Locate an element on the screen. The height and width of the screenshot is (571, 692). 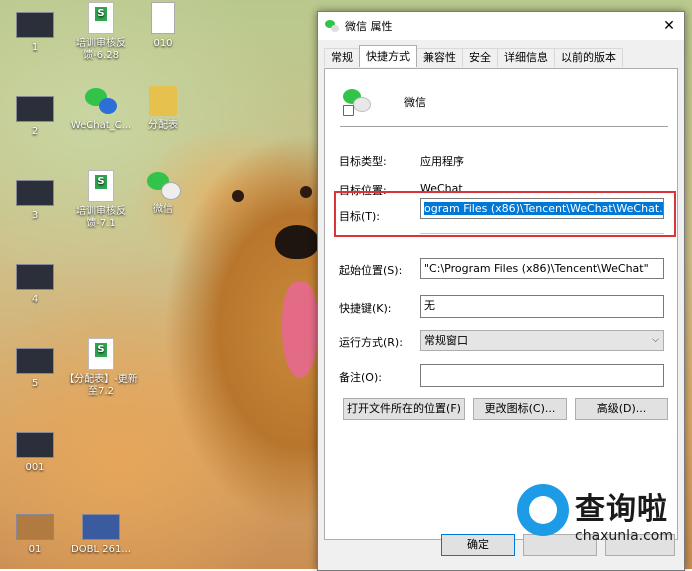
desktop-icon: 1 is located at coordinates (35, 30).